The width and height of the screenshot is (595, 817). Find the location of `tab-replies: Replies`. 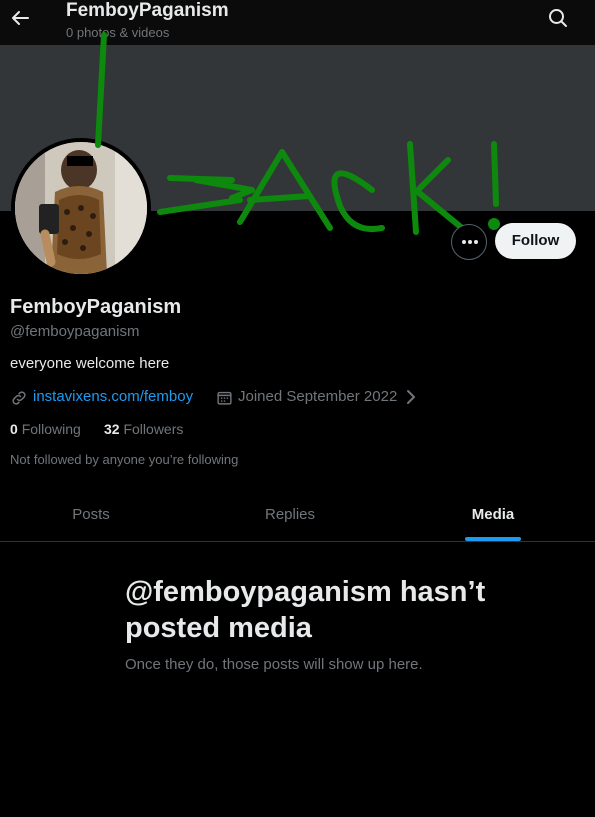

tab-replies: Replies is located at coordinates (290, 515).